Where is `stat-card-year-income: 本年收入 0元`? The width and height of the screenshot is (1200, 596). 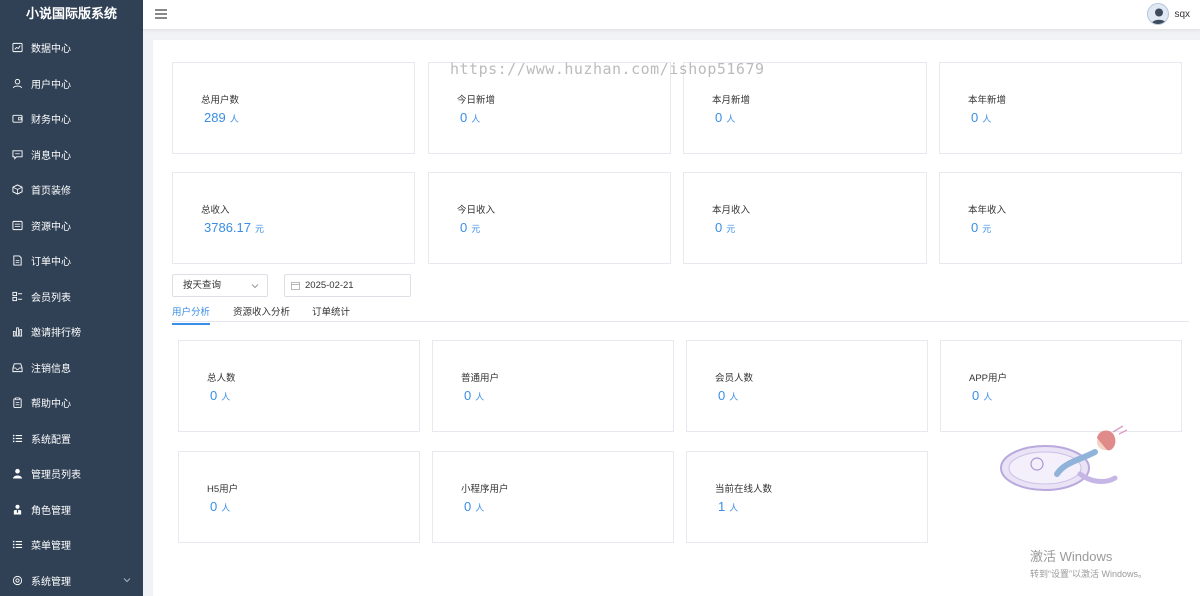
stat-card-year-income: 本年收入 0元 is located at coordinates (1060, 218).